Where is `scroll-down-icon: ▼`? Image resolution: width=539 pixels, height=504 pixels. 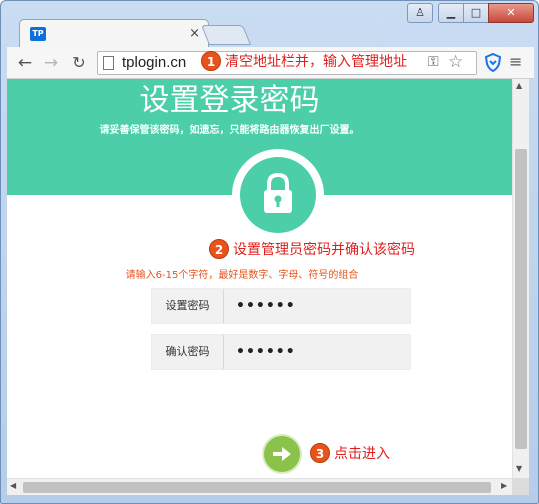
scroll-down-icon: ▼ is located at coordinates (519, 468).